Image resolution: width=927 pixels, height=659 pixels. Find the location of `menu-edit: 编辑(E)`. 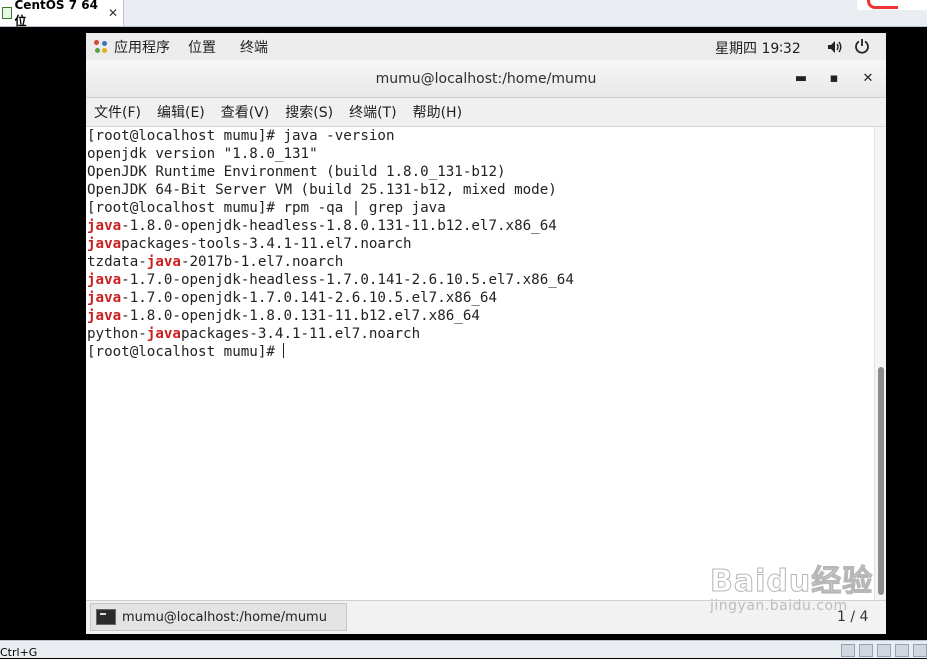

menu-edit: 编辑(E) is located at coordinates (181, 112).